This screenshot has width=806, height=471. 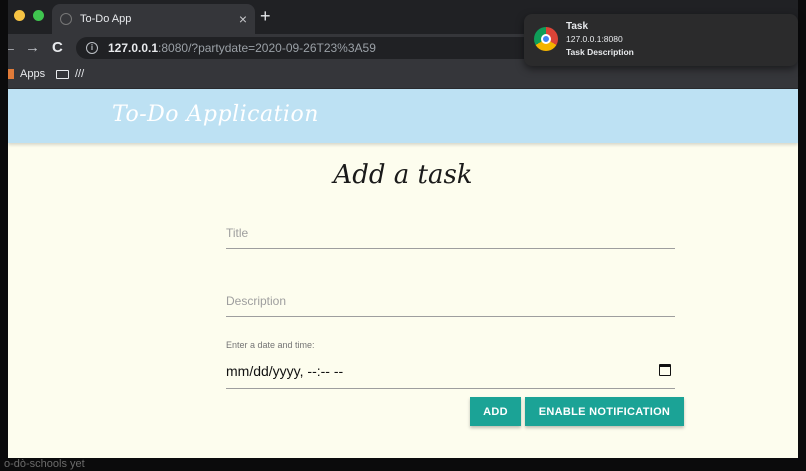 I want to click on minimize-button, so click(x=19, y=15).